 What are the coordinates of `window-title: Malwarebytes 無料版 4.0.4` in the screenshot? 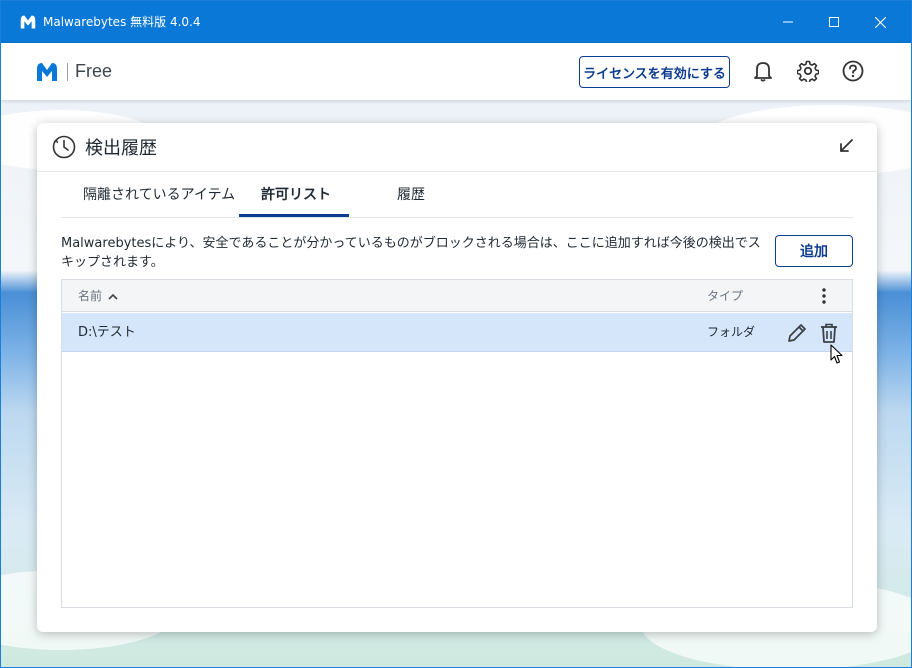 It's located at (122, 22).